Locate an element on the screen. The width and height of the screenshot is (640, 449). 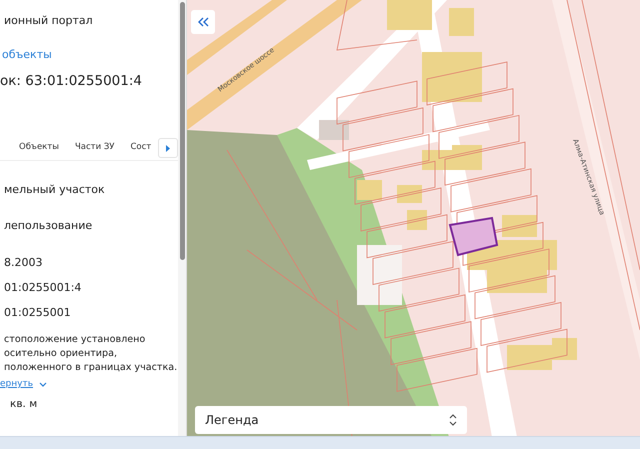
tab: Объекты is located at coordinates (39, 148).